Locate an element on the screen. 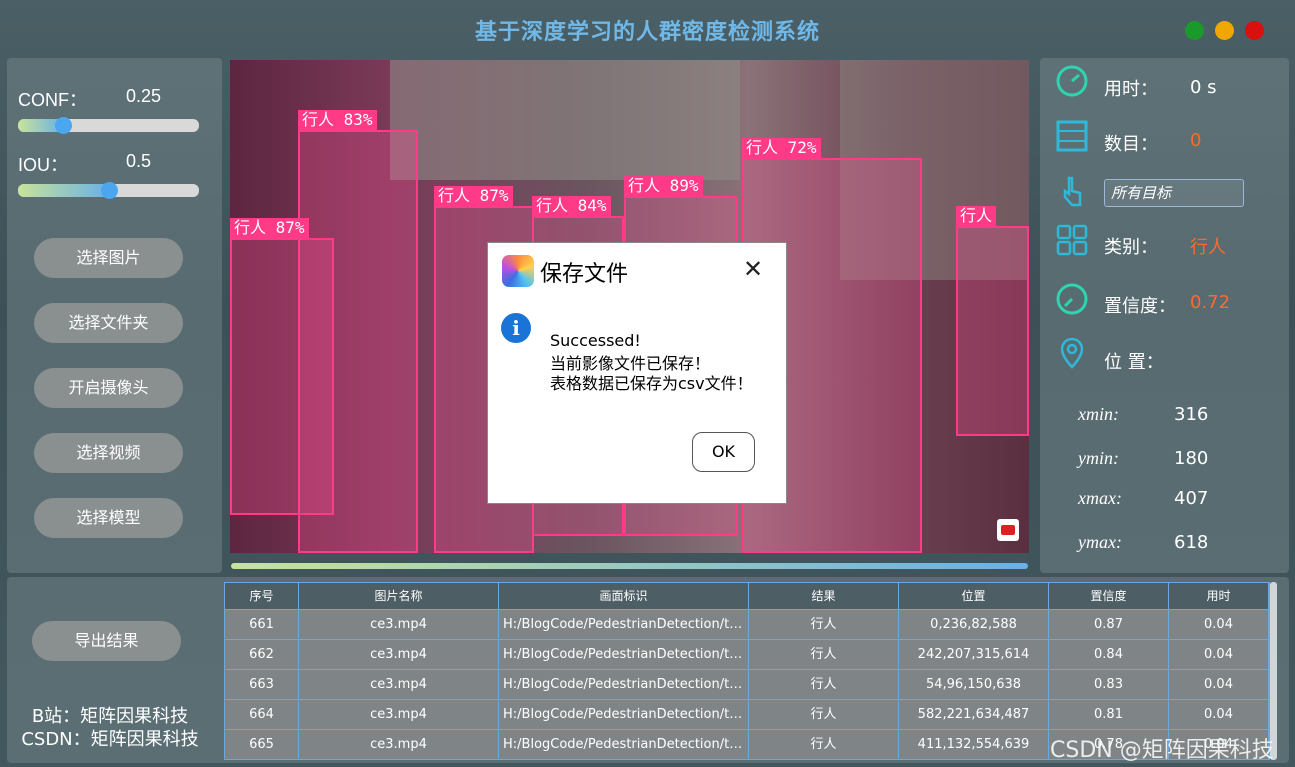 The image size is (1295, 767). xmax-label: xmax: is located at coordinates (1100, 498).